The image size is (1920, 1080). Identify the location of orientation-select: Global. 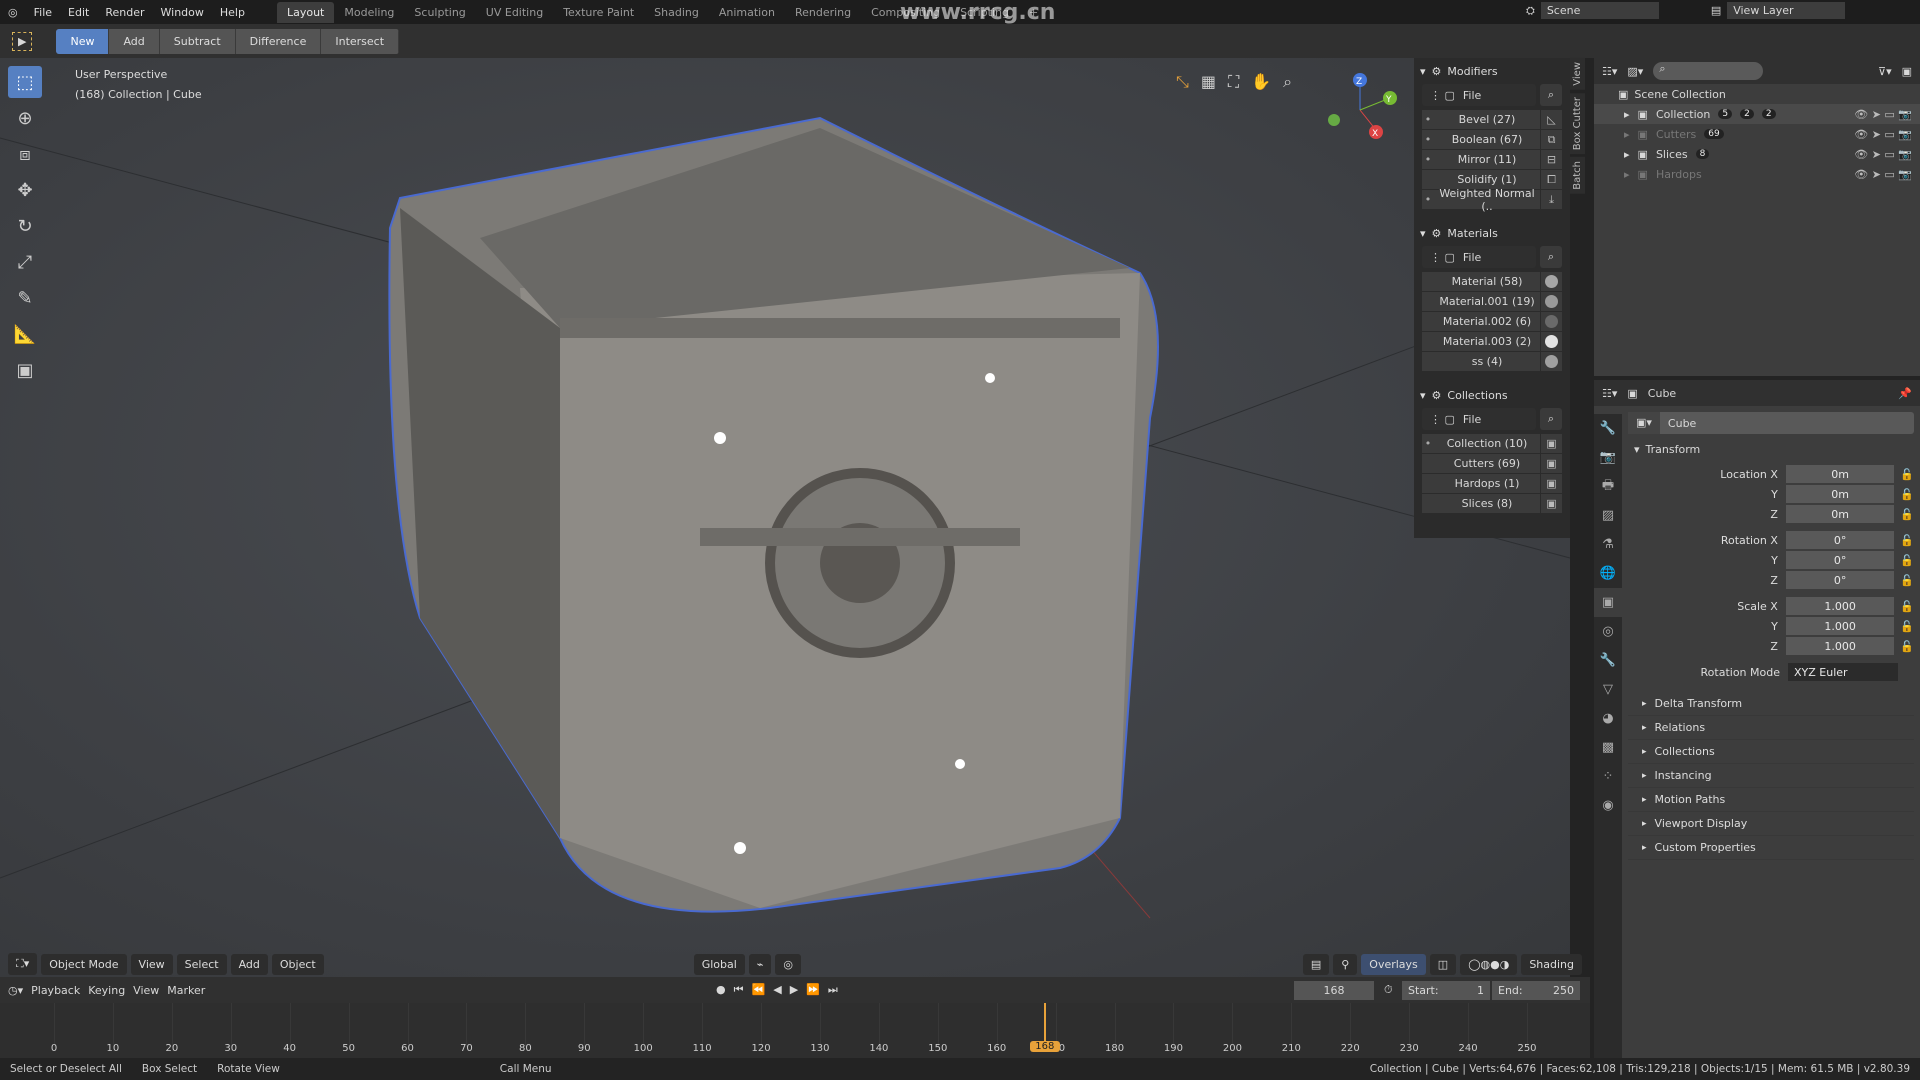
(719, 964).